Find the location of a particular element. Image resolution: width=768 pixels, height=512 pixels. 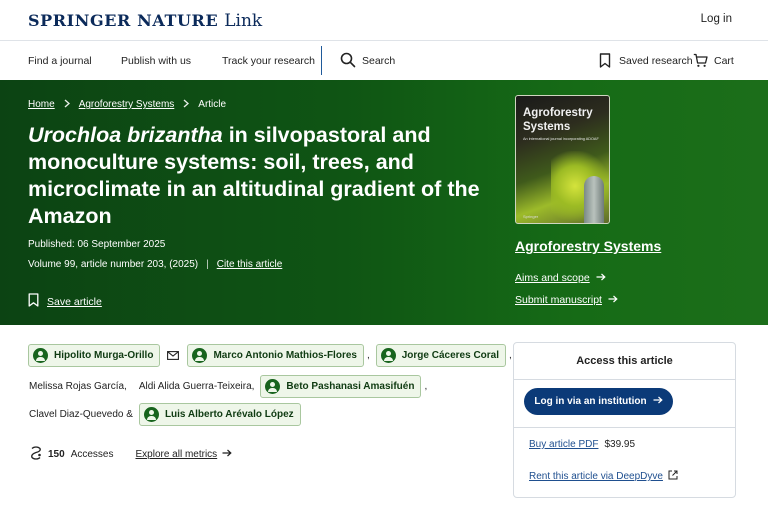

cover-publisher-logo: Springer is located at coordinates (531, 216).